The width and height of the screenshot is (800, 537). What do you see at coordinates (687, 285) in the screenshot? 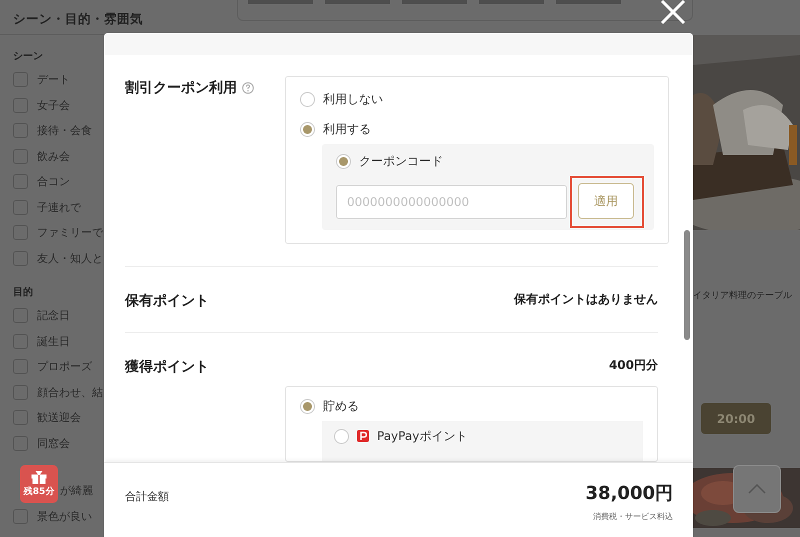
I see `scrollbar-thumb` at bounding box center [687, 285].